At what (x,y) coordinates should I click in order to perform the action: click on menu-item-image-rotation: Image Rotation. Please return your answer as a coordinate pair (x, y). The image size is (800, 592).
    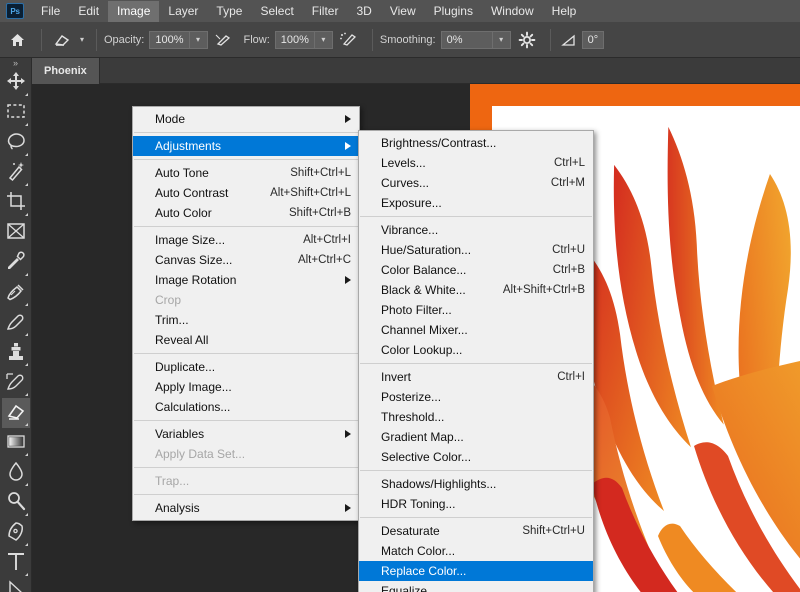
    Looking at the image, I should click on (246, 280).